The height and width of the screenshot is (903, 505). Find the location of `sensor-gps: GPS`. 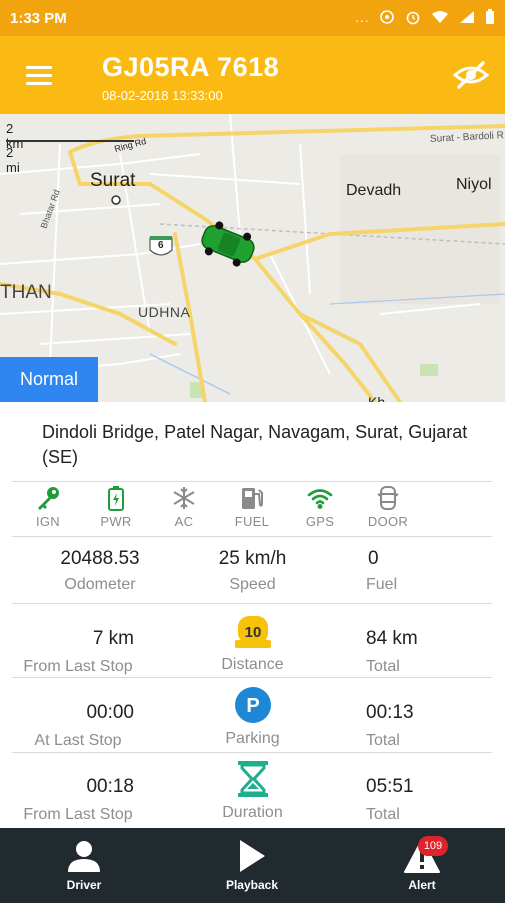

sensor-gps: GPS is located at coordinates (320, 509).